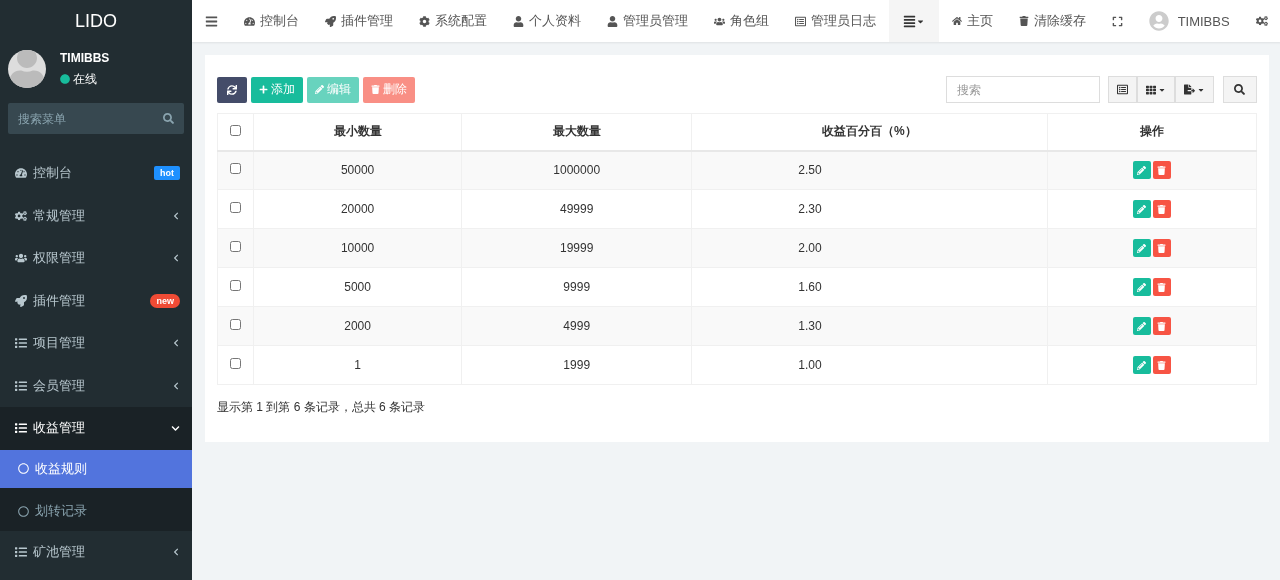 Image resolution: width=1280 pixels, height=580 pixels. I want to click on nav-link: 清除缓存, so click(1052, 21).